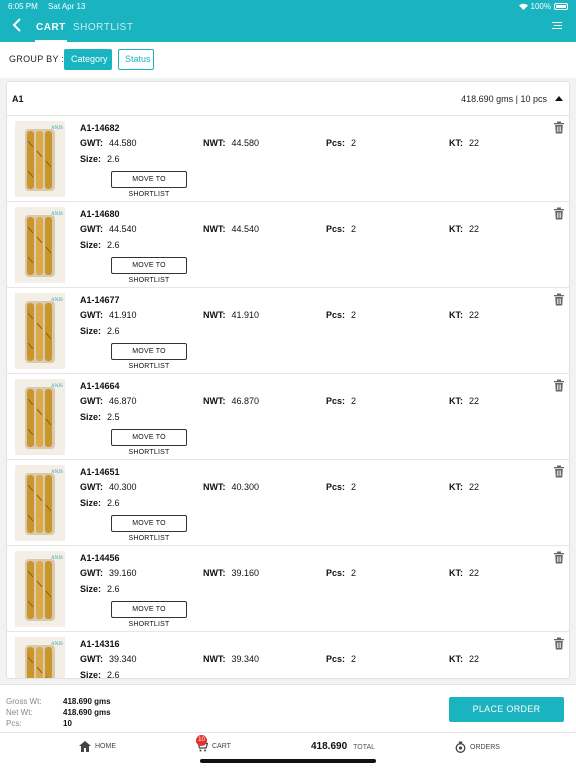 The image size is (576, 768). I want to click on group-by-label: GROUP BY :, so click(37, 59).